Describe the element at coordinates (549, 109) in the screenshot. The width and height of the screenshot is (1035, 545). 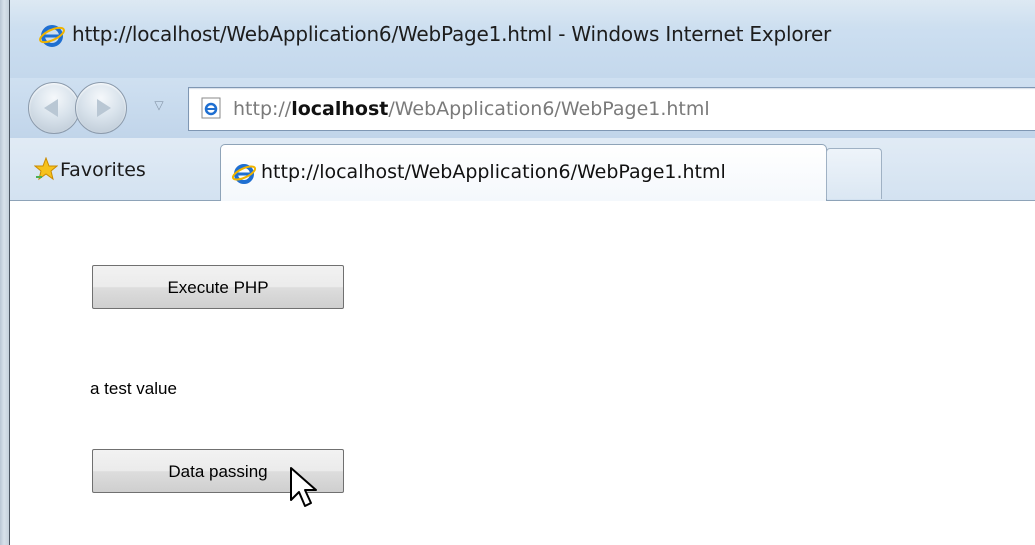
I see `url-path: /WebApplication6/WebPage1.html` at that location.